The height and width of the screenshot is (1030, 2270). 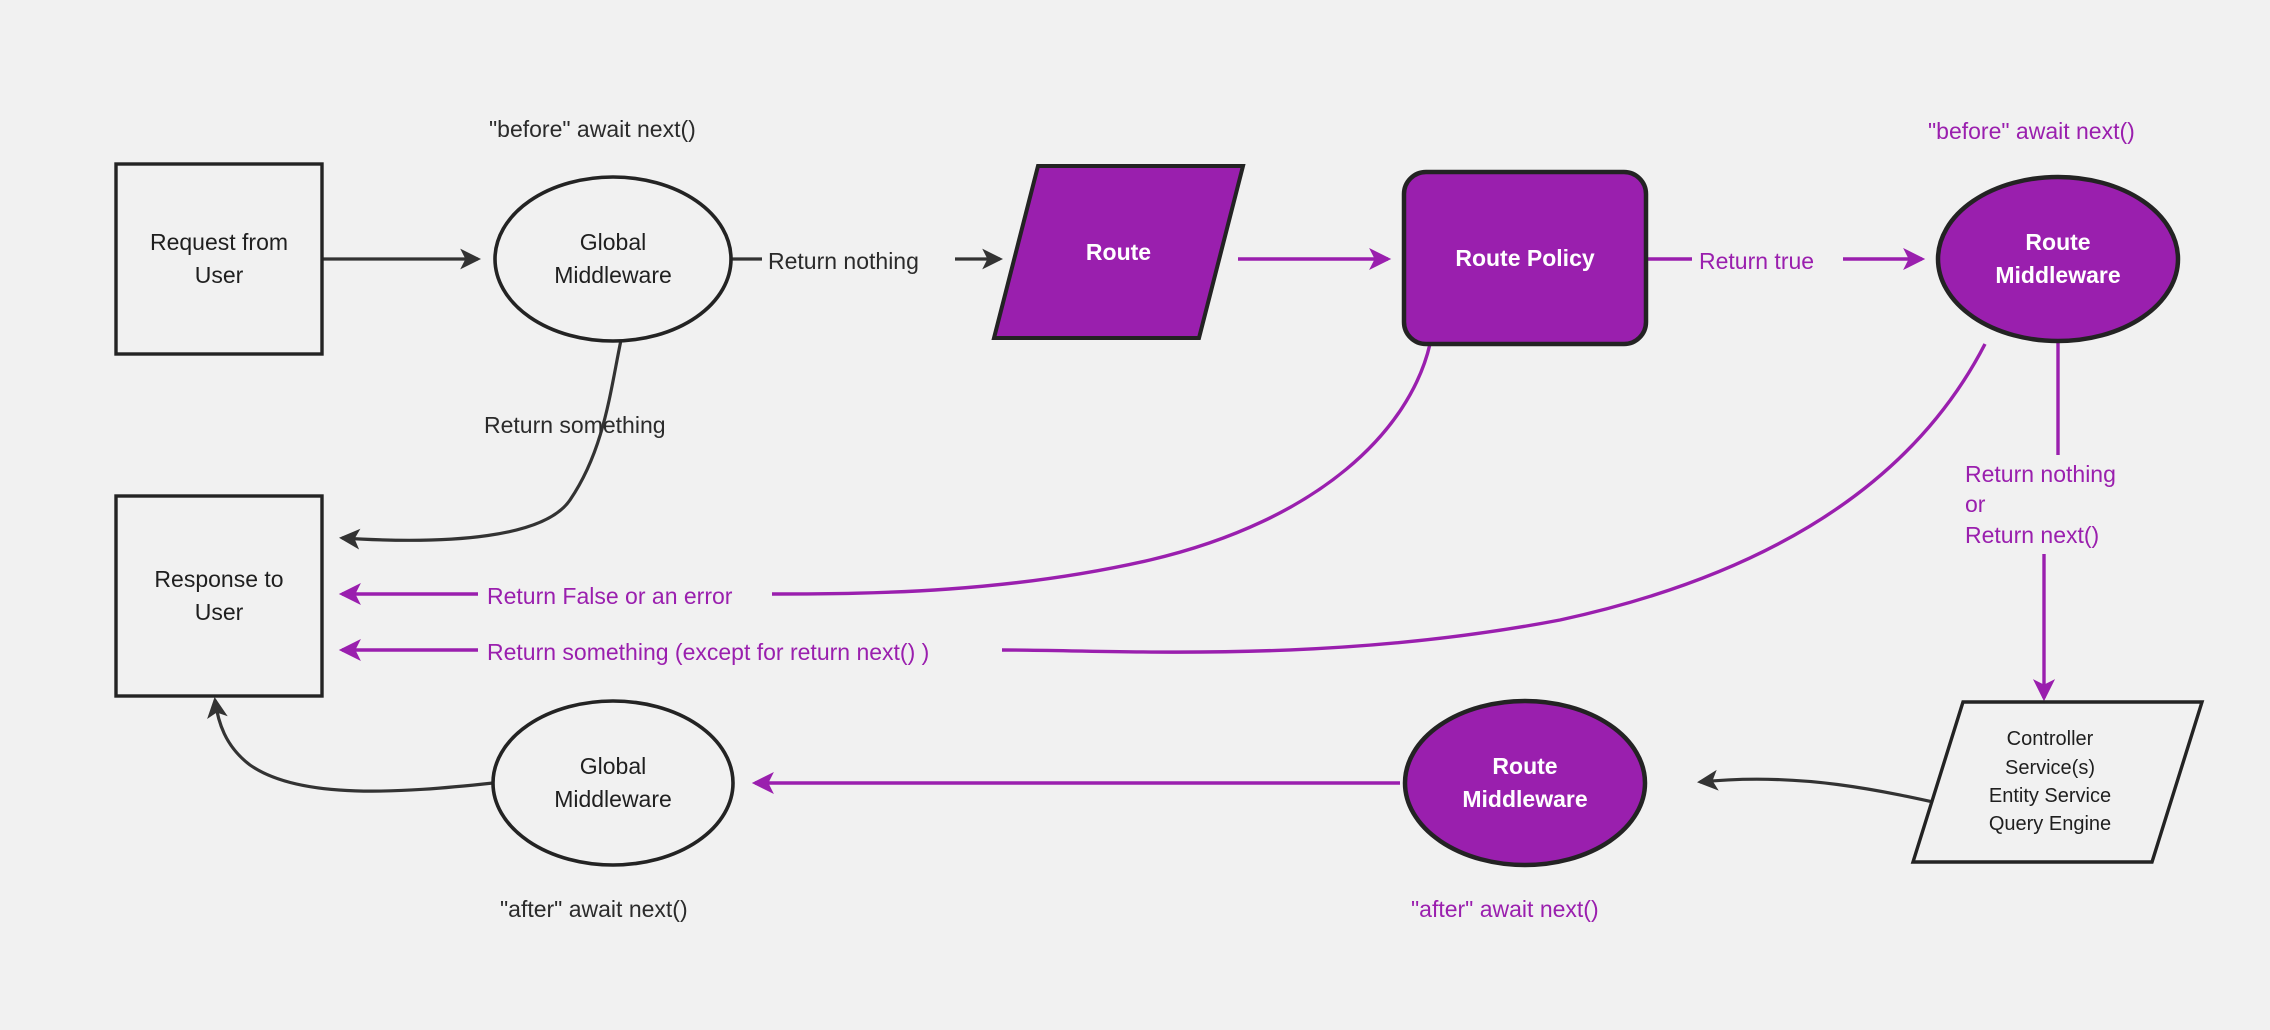 I want to click on node-global-middleware-top, so click(x=613, y=259).